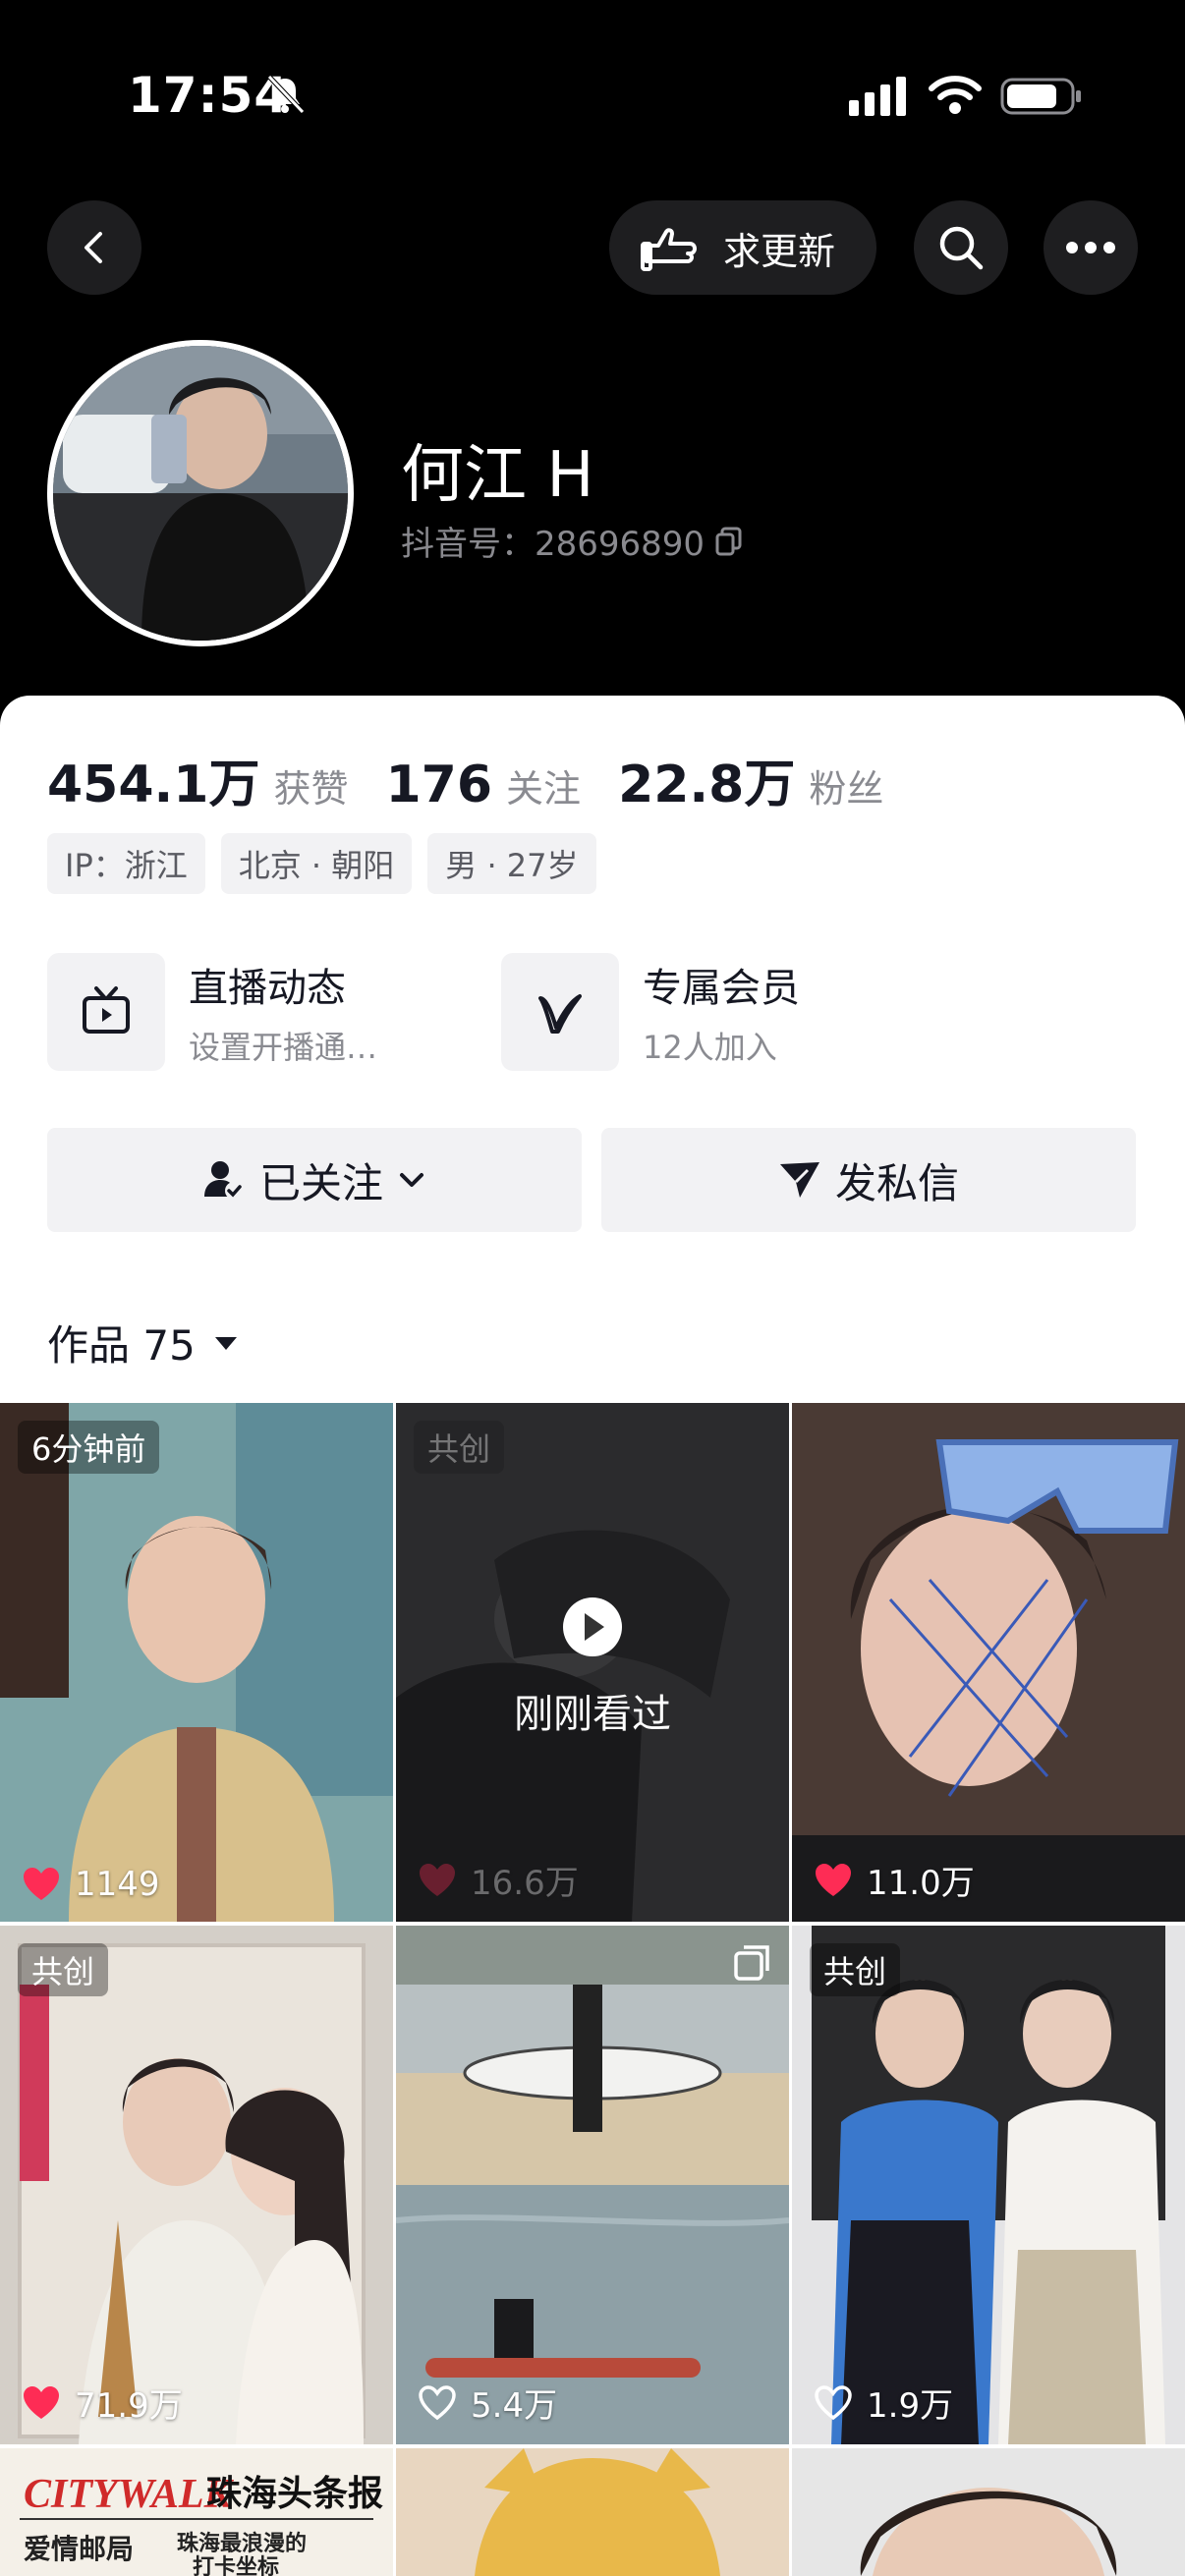 The width and height of the screenshot is (1185, 2576). What do you see at coordinates (515, 2406) in the screenshot?
I see `like-count-text: 5.4万` at bounding box center [515, 2406].